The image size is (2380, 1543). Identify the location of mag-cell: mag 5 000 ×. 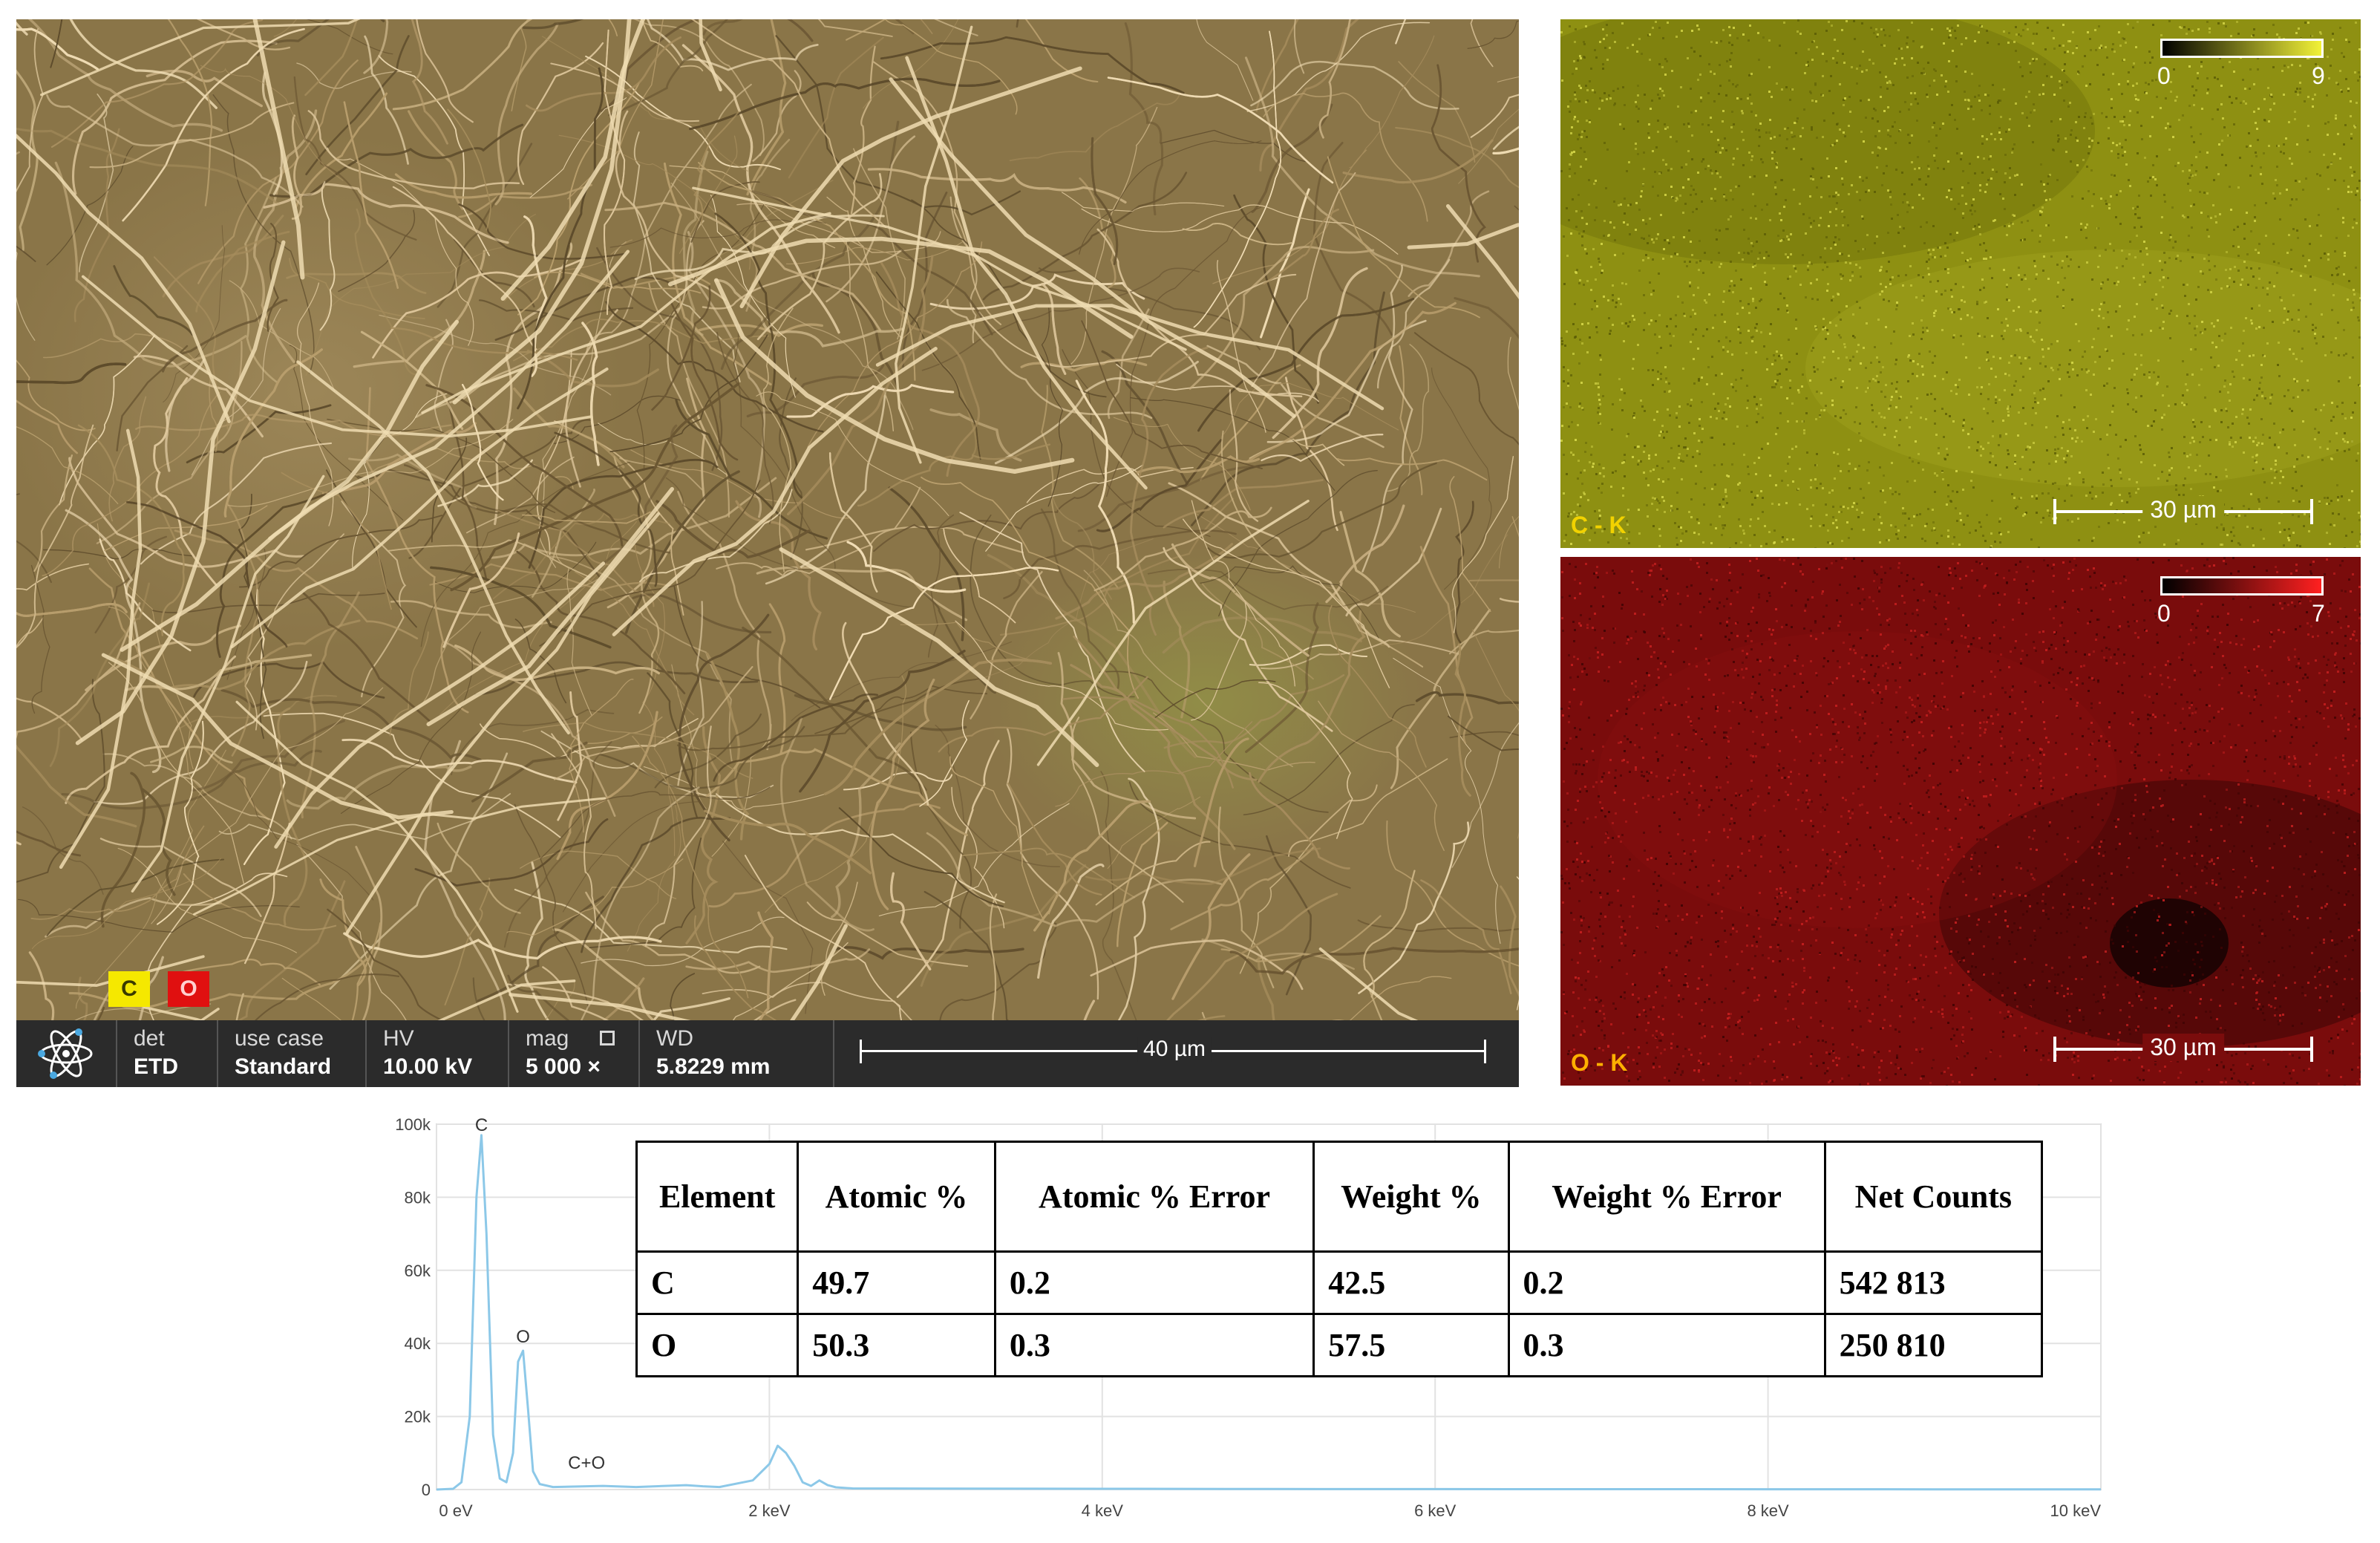
(573, 1053).